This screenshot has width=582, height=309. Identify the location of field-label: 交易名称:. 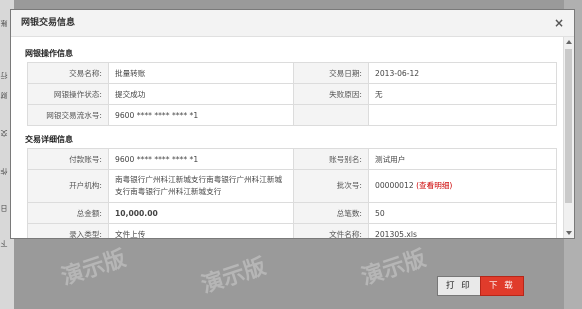
(68, 73).